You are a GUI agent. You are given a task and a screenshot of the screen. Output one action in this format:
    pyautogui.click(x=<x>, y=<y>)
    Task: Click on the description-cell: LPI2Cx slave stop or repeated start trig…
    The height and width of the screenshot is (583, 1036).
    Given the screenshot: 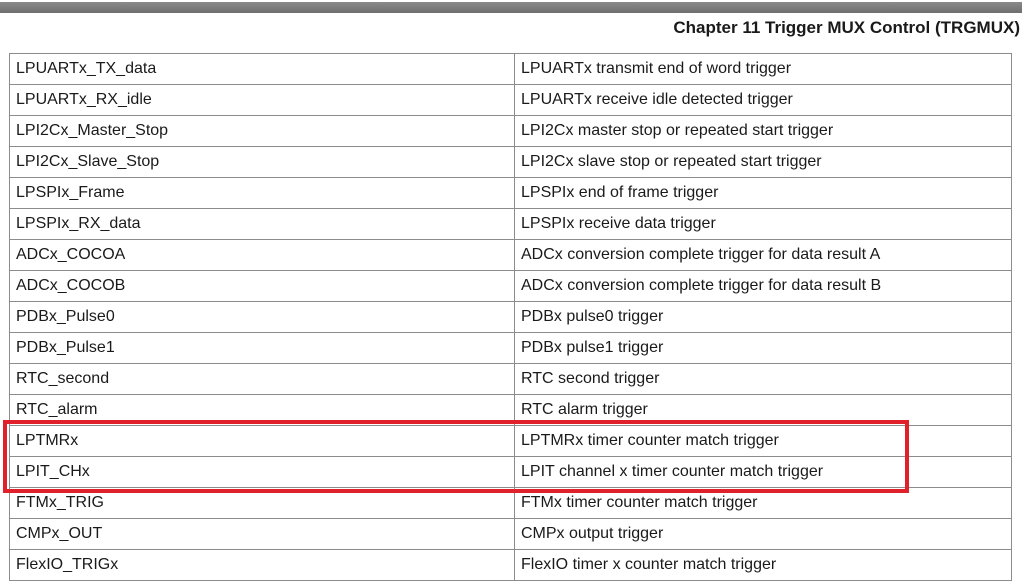 What is the action you would take?
    pyautogui.click(x=763, y=162)
    